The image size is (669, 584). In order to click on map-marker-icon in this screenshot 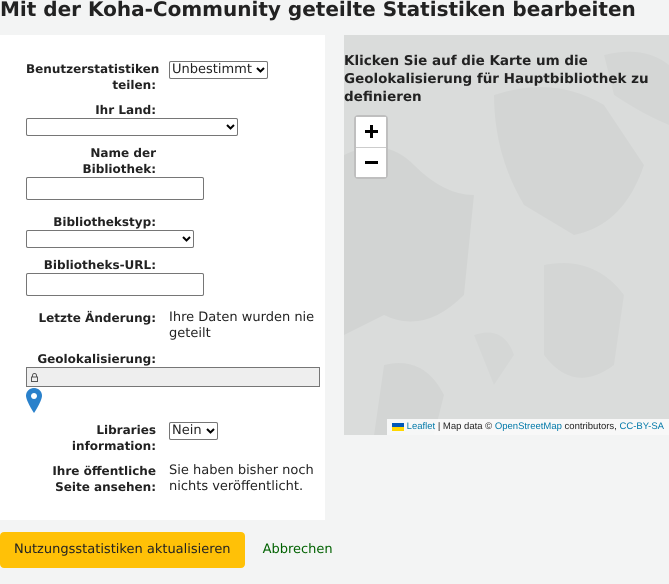, I will do `click(34, 400)`.